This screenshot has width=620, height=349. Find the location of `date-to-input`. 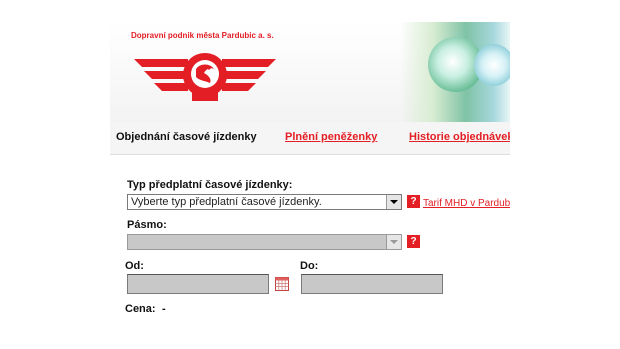

date-to-input is located at coordinates (372, 284).